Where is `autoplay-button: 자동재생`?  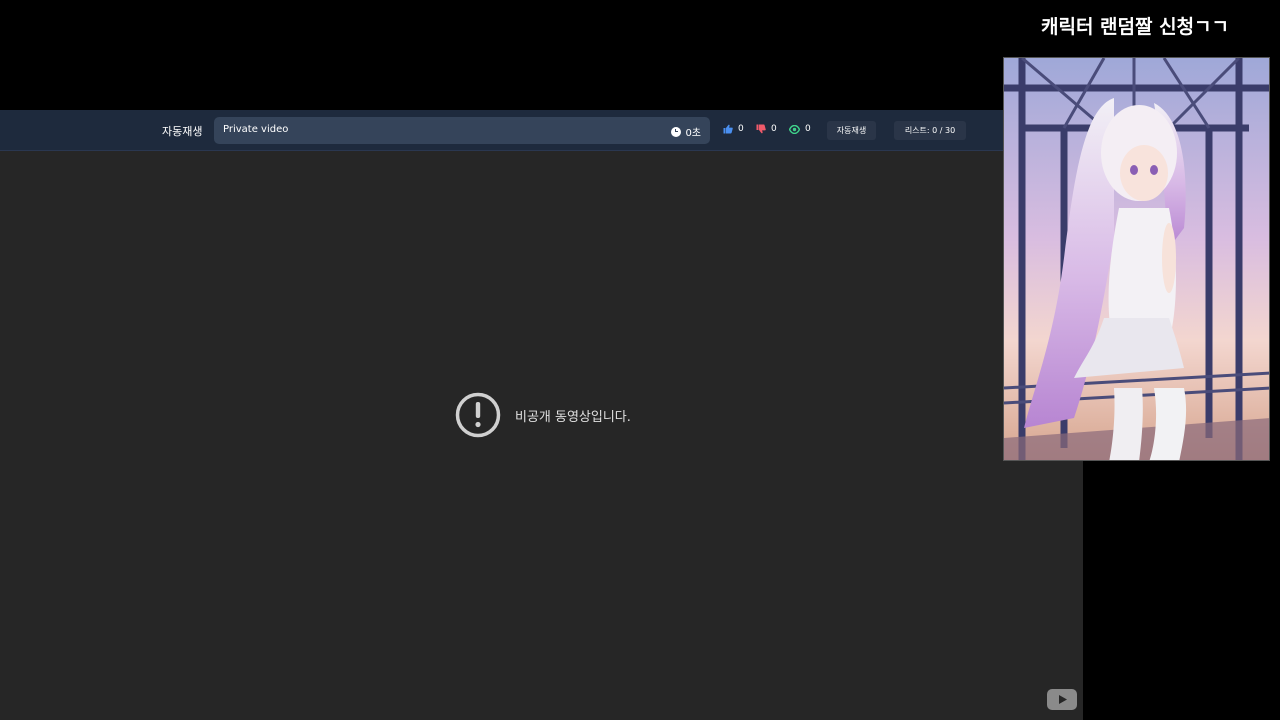 autoplay-button: 자동재생 is located at coordinates (851, 130).